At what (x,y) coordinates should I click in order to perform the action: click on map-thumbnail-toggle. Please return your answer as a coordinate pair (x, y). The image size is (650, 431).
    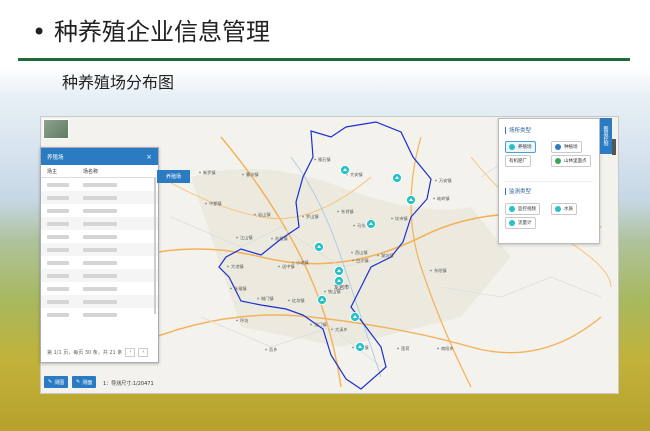
    Looking at the image, I should click on (56, 129).